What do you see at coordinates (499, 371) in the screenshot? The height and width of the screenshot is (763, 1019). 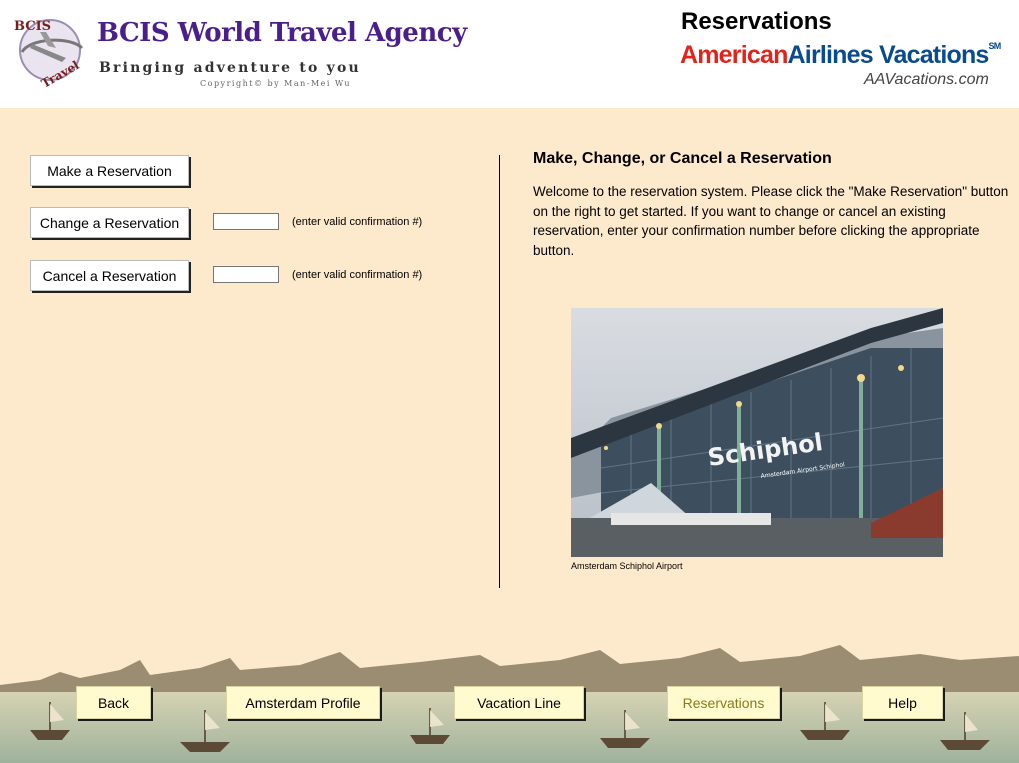 I see `vertical-divider` at bounding box center [499, 371].